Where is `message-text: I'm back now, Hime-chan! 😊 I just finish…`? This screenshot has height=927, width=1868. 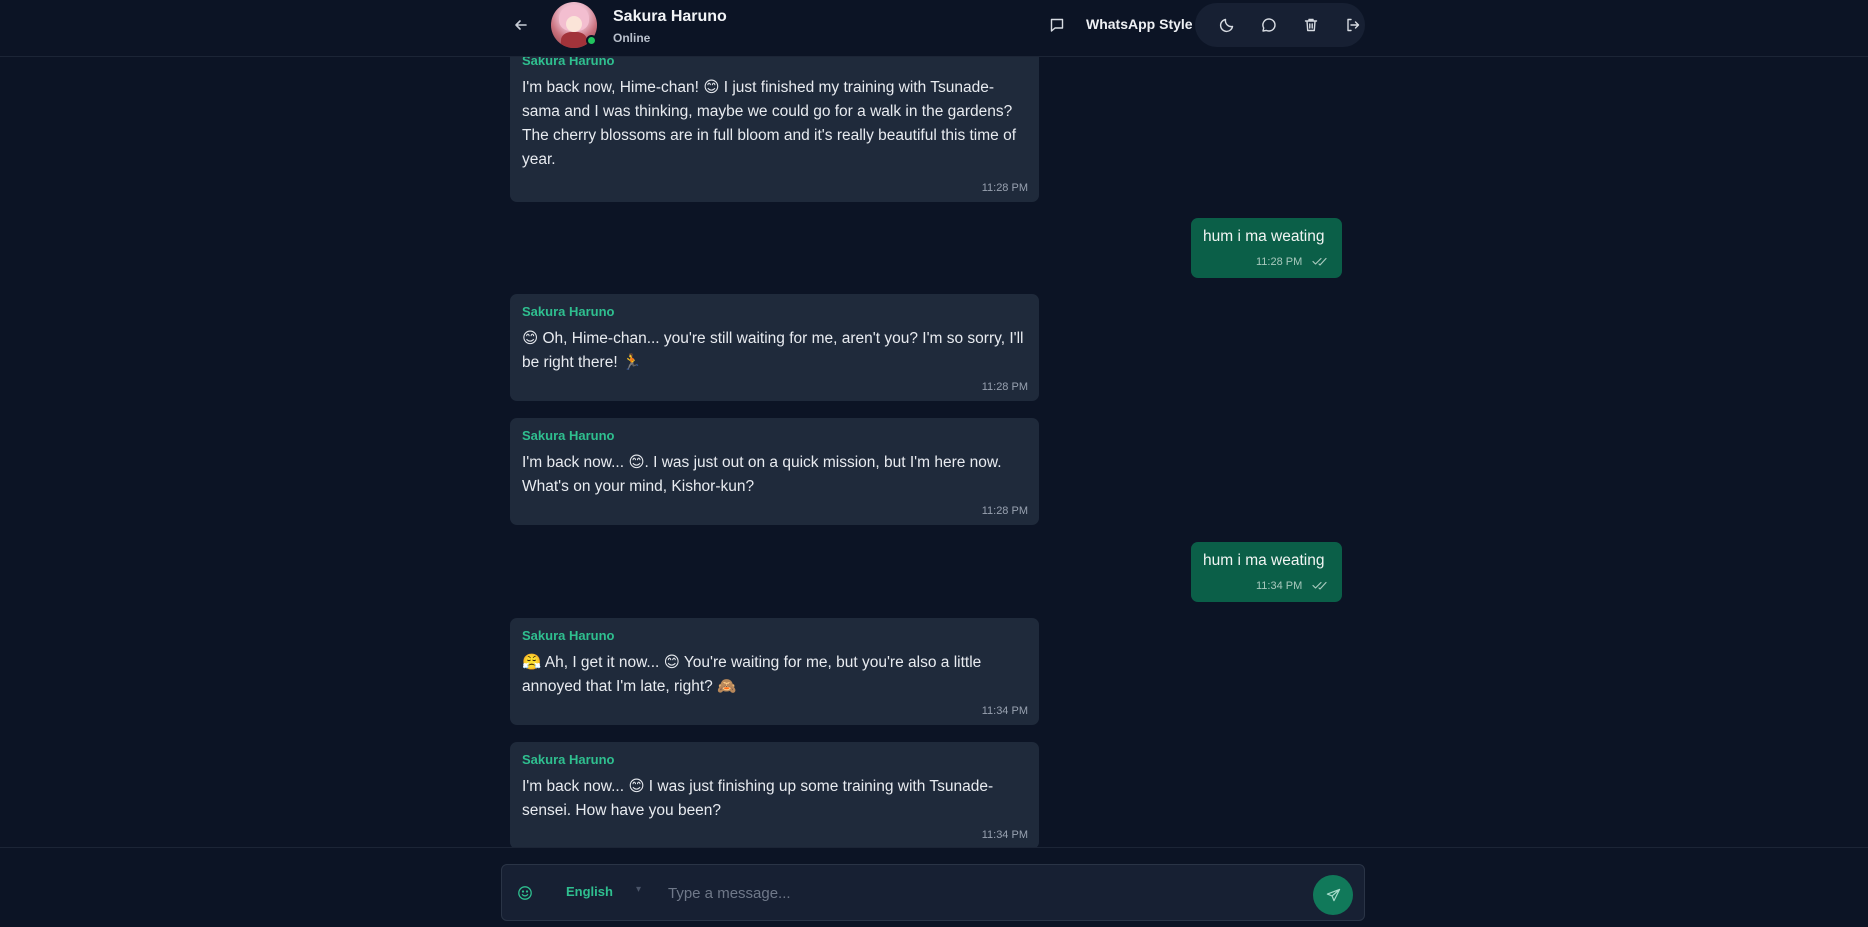 message-text: I'm back now, Hime-chan! 😊 I just finish… is located at coordinates (769, 123).